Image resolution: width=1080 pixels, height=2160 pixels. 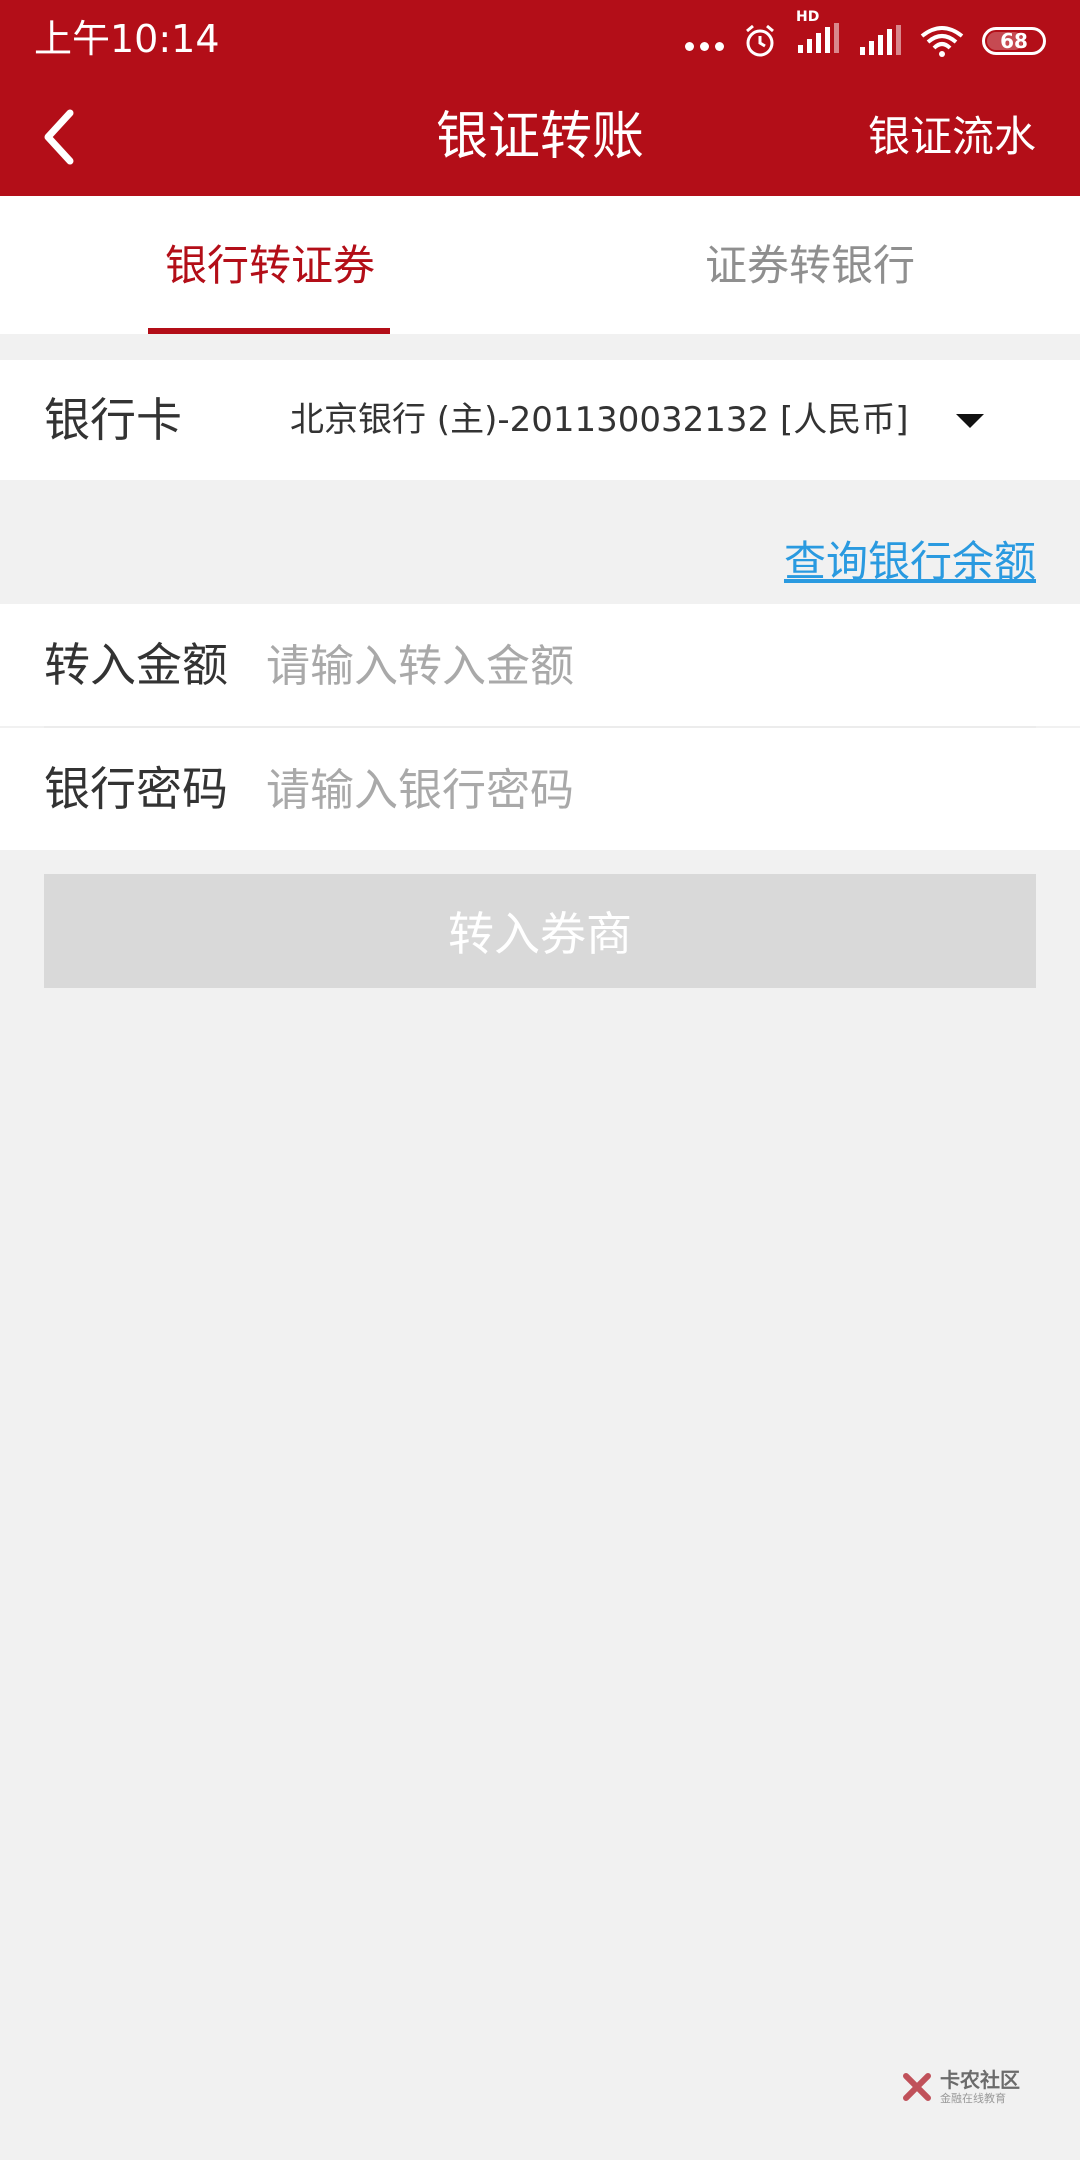 What do you see at coordinates (810, 265) in the screenshot?
I see `tab-securities-to-bank: 证券转银行` at bounding box center [810, 265].